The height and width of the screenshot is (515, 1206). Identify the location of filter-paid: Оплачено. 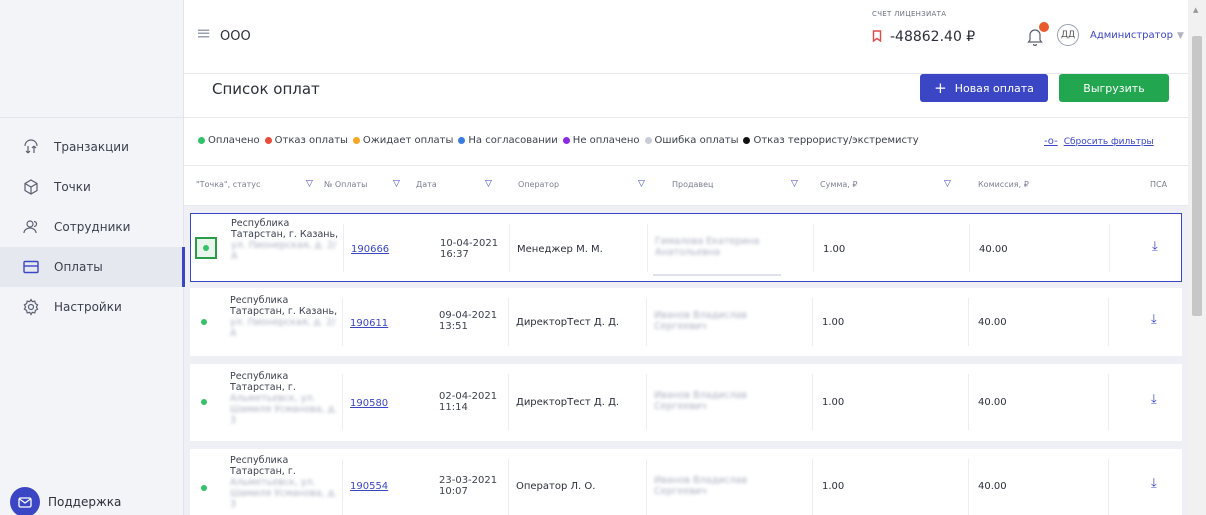
(229, 140).